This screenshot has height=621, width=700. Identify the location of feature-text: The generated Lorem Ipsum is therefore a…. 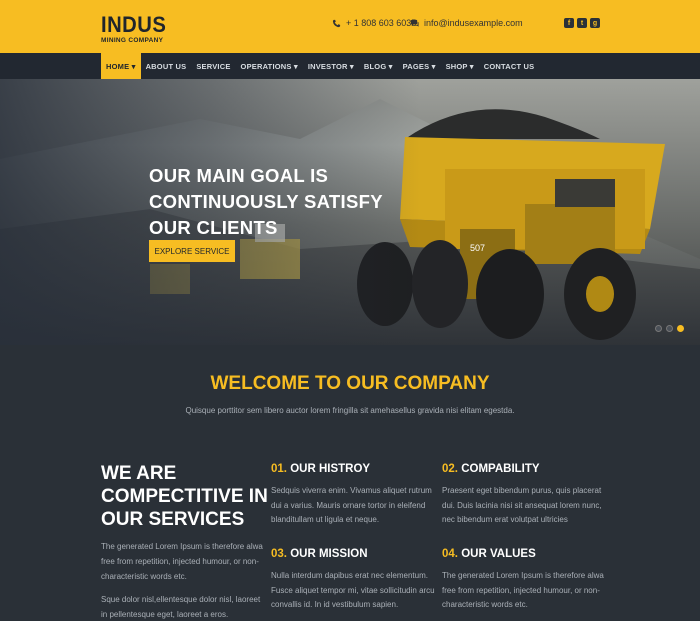
(523, 590).